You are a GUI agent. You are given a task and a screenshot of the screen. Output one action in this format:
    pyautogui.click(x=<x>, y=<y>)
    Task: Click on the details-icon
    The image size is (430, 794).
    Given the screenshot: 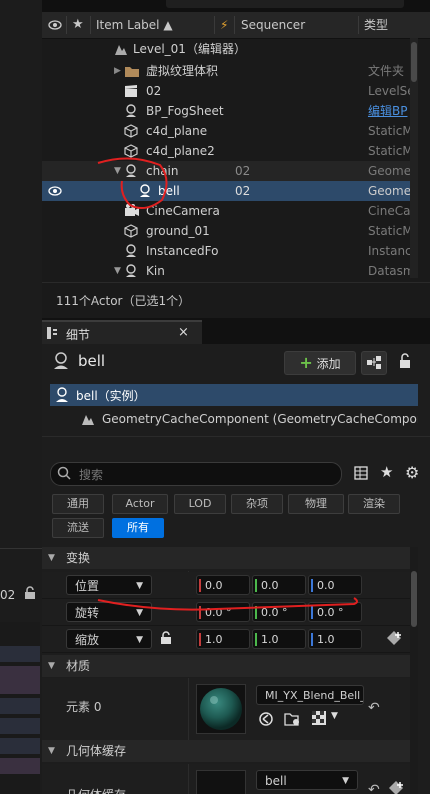 What is the action you would take?
    pyautogui.click(x=52, y=334)
    